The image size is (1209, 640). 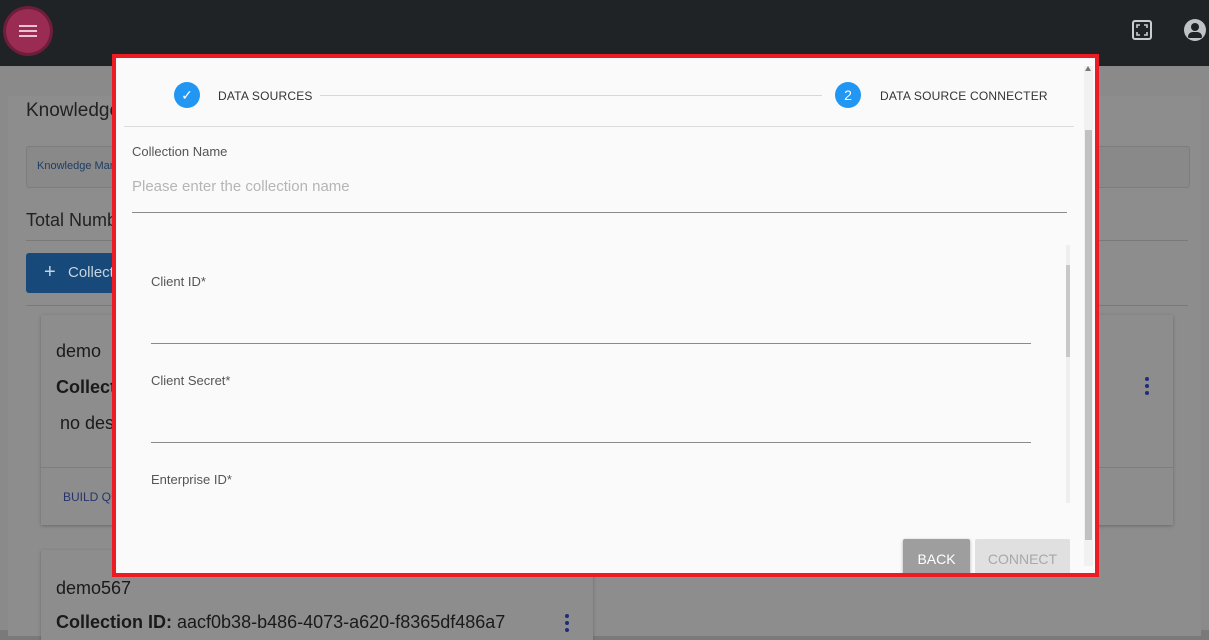 What do you see at coordinates (1068, 311) in the screenshot?
I see `form-scrollbar-thumb` at bounding box center [1068, 311].